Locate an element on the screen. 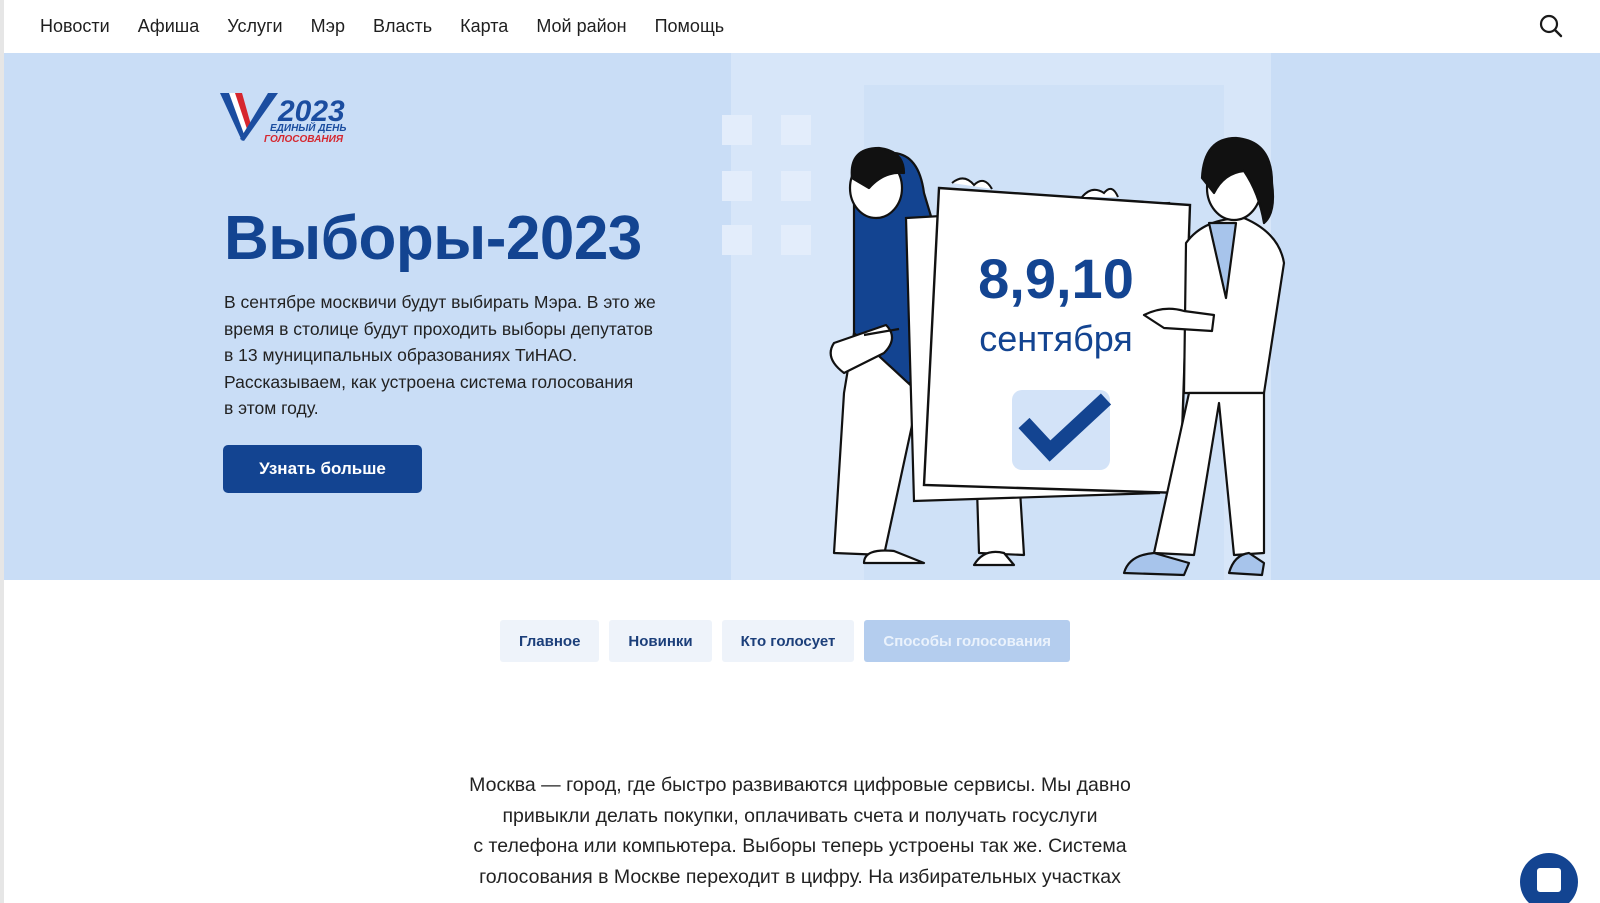  nav-item-news: Новости is located at coordinates (75, 26).